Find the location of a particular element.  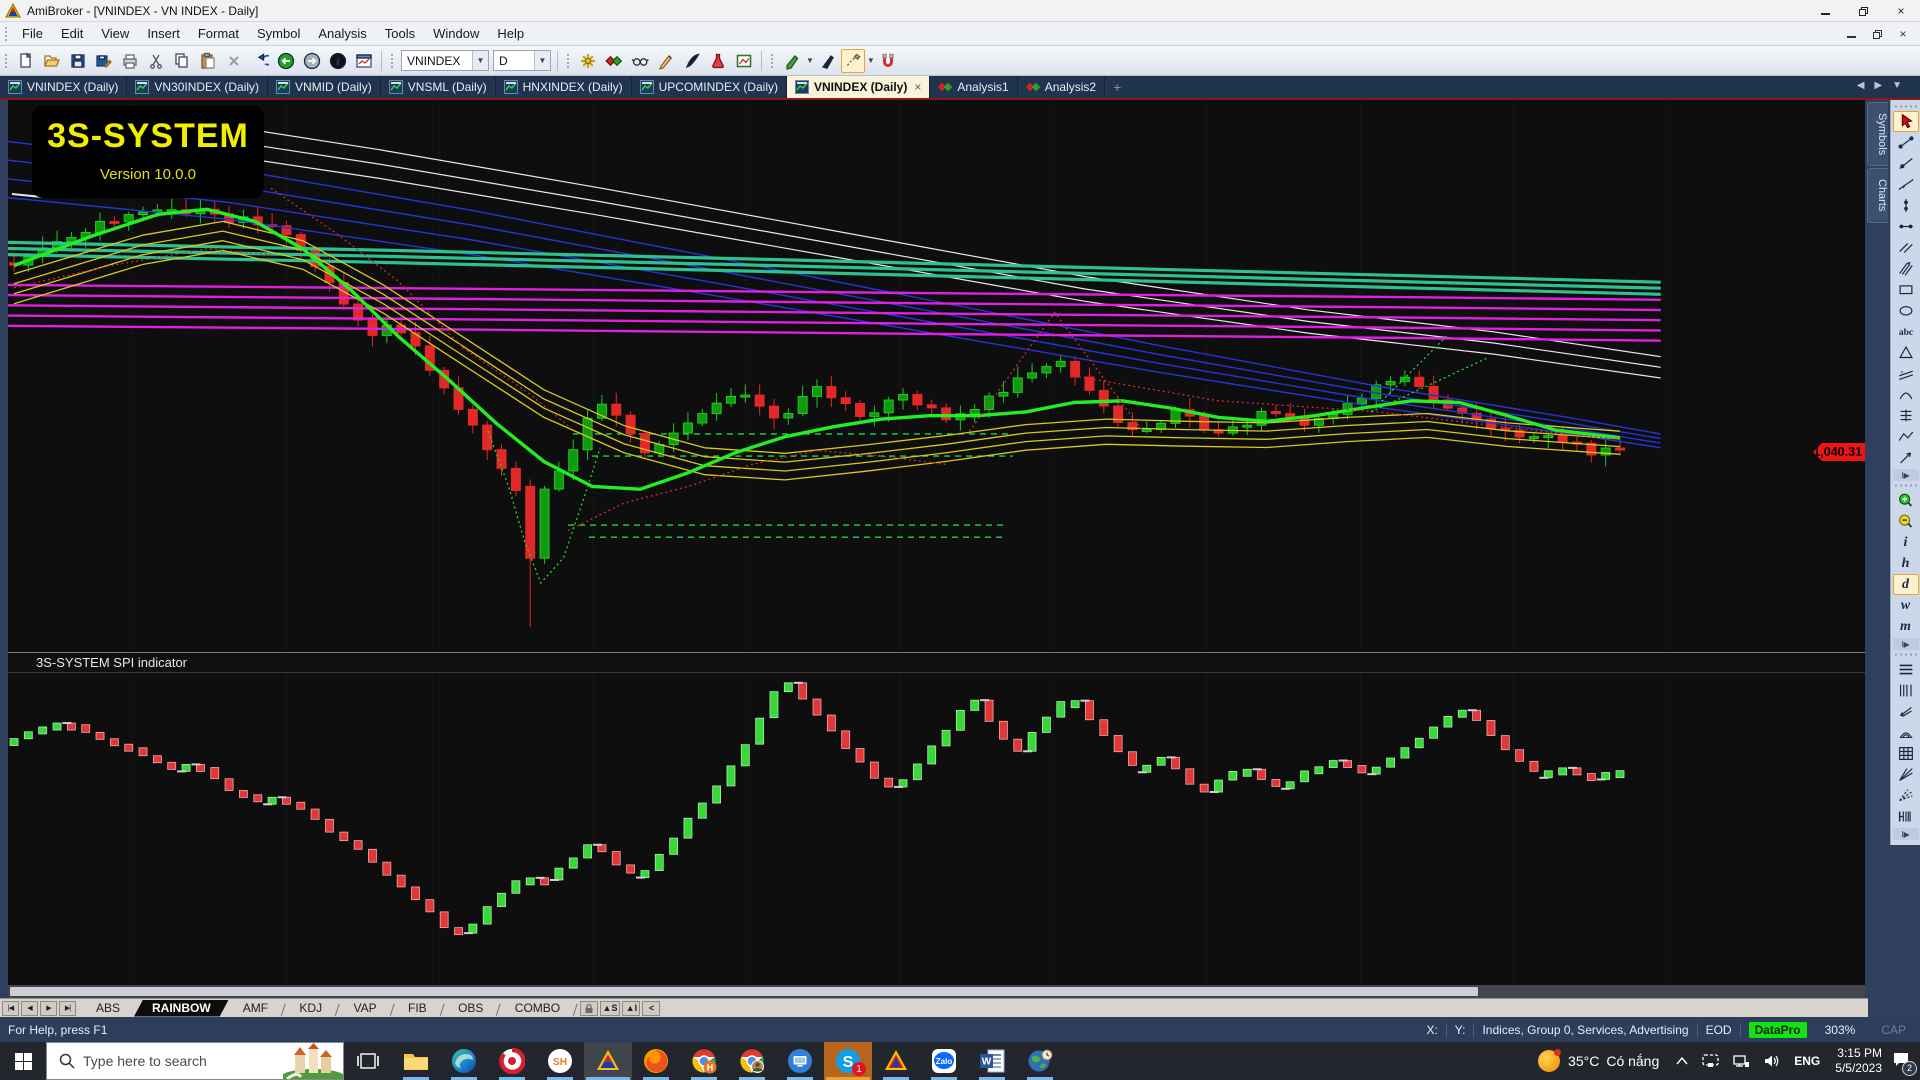

mdi-restore-button is located at coordinates (1877, 34).